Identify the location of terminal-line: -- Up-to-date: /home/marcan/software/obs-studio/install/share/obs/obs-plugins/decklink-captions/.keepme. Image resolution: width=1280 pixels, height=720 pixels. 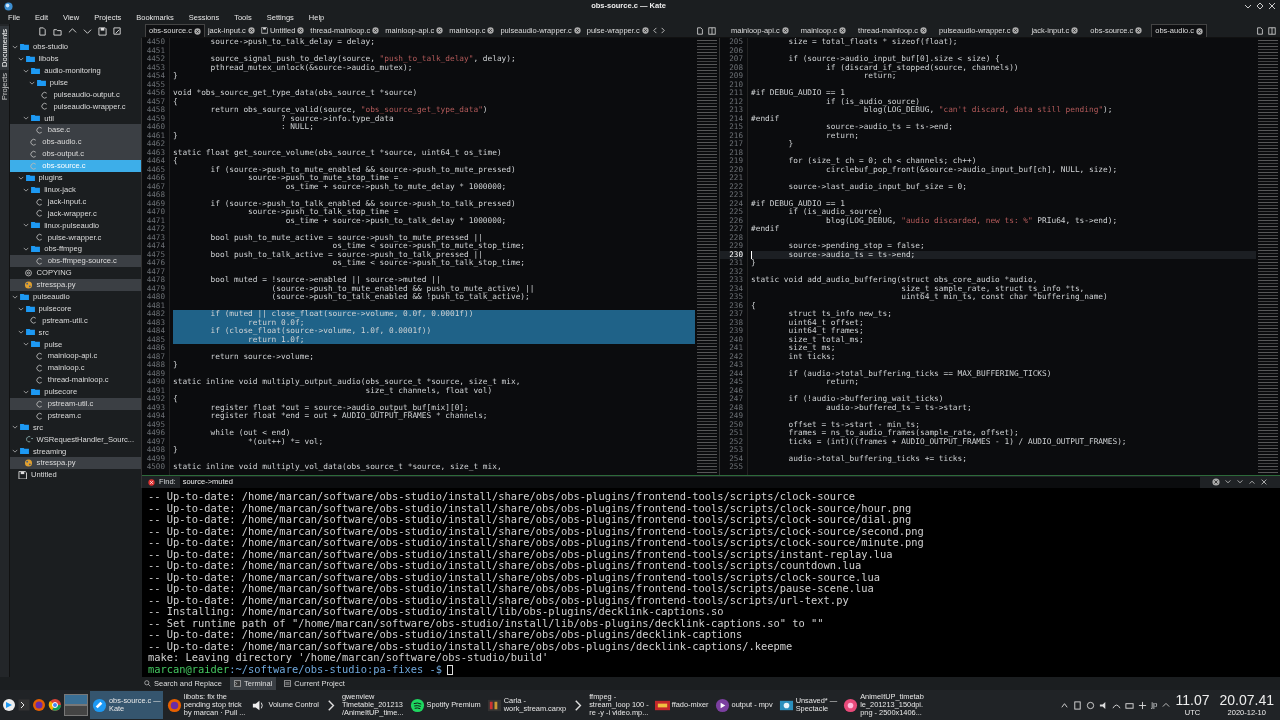
(471, 646).